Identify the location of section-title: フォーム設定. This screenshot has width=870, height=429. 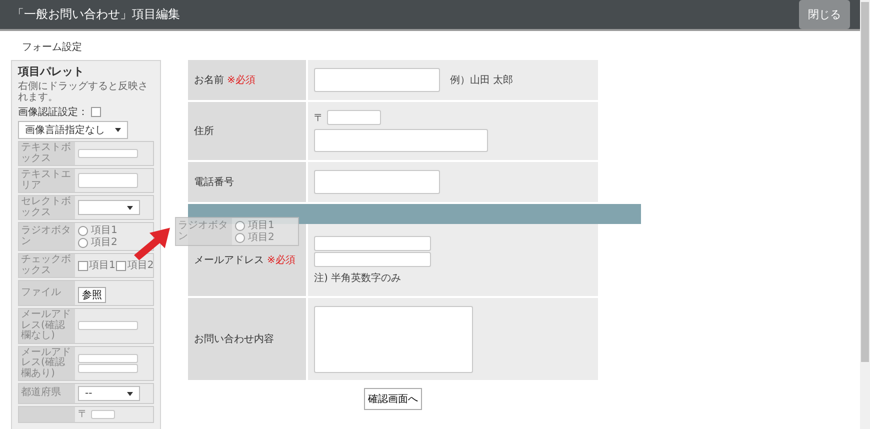
(52, 47).